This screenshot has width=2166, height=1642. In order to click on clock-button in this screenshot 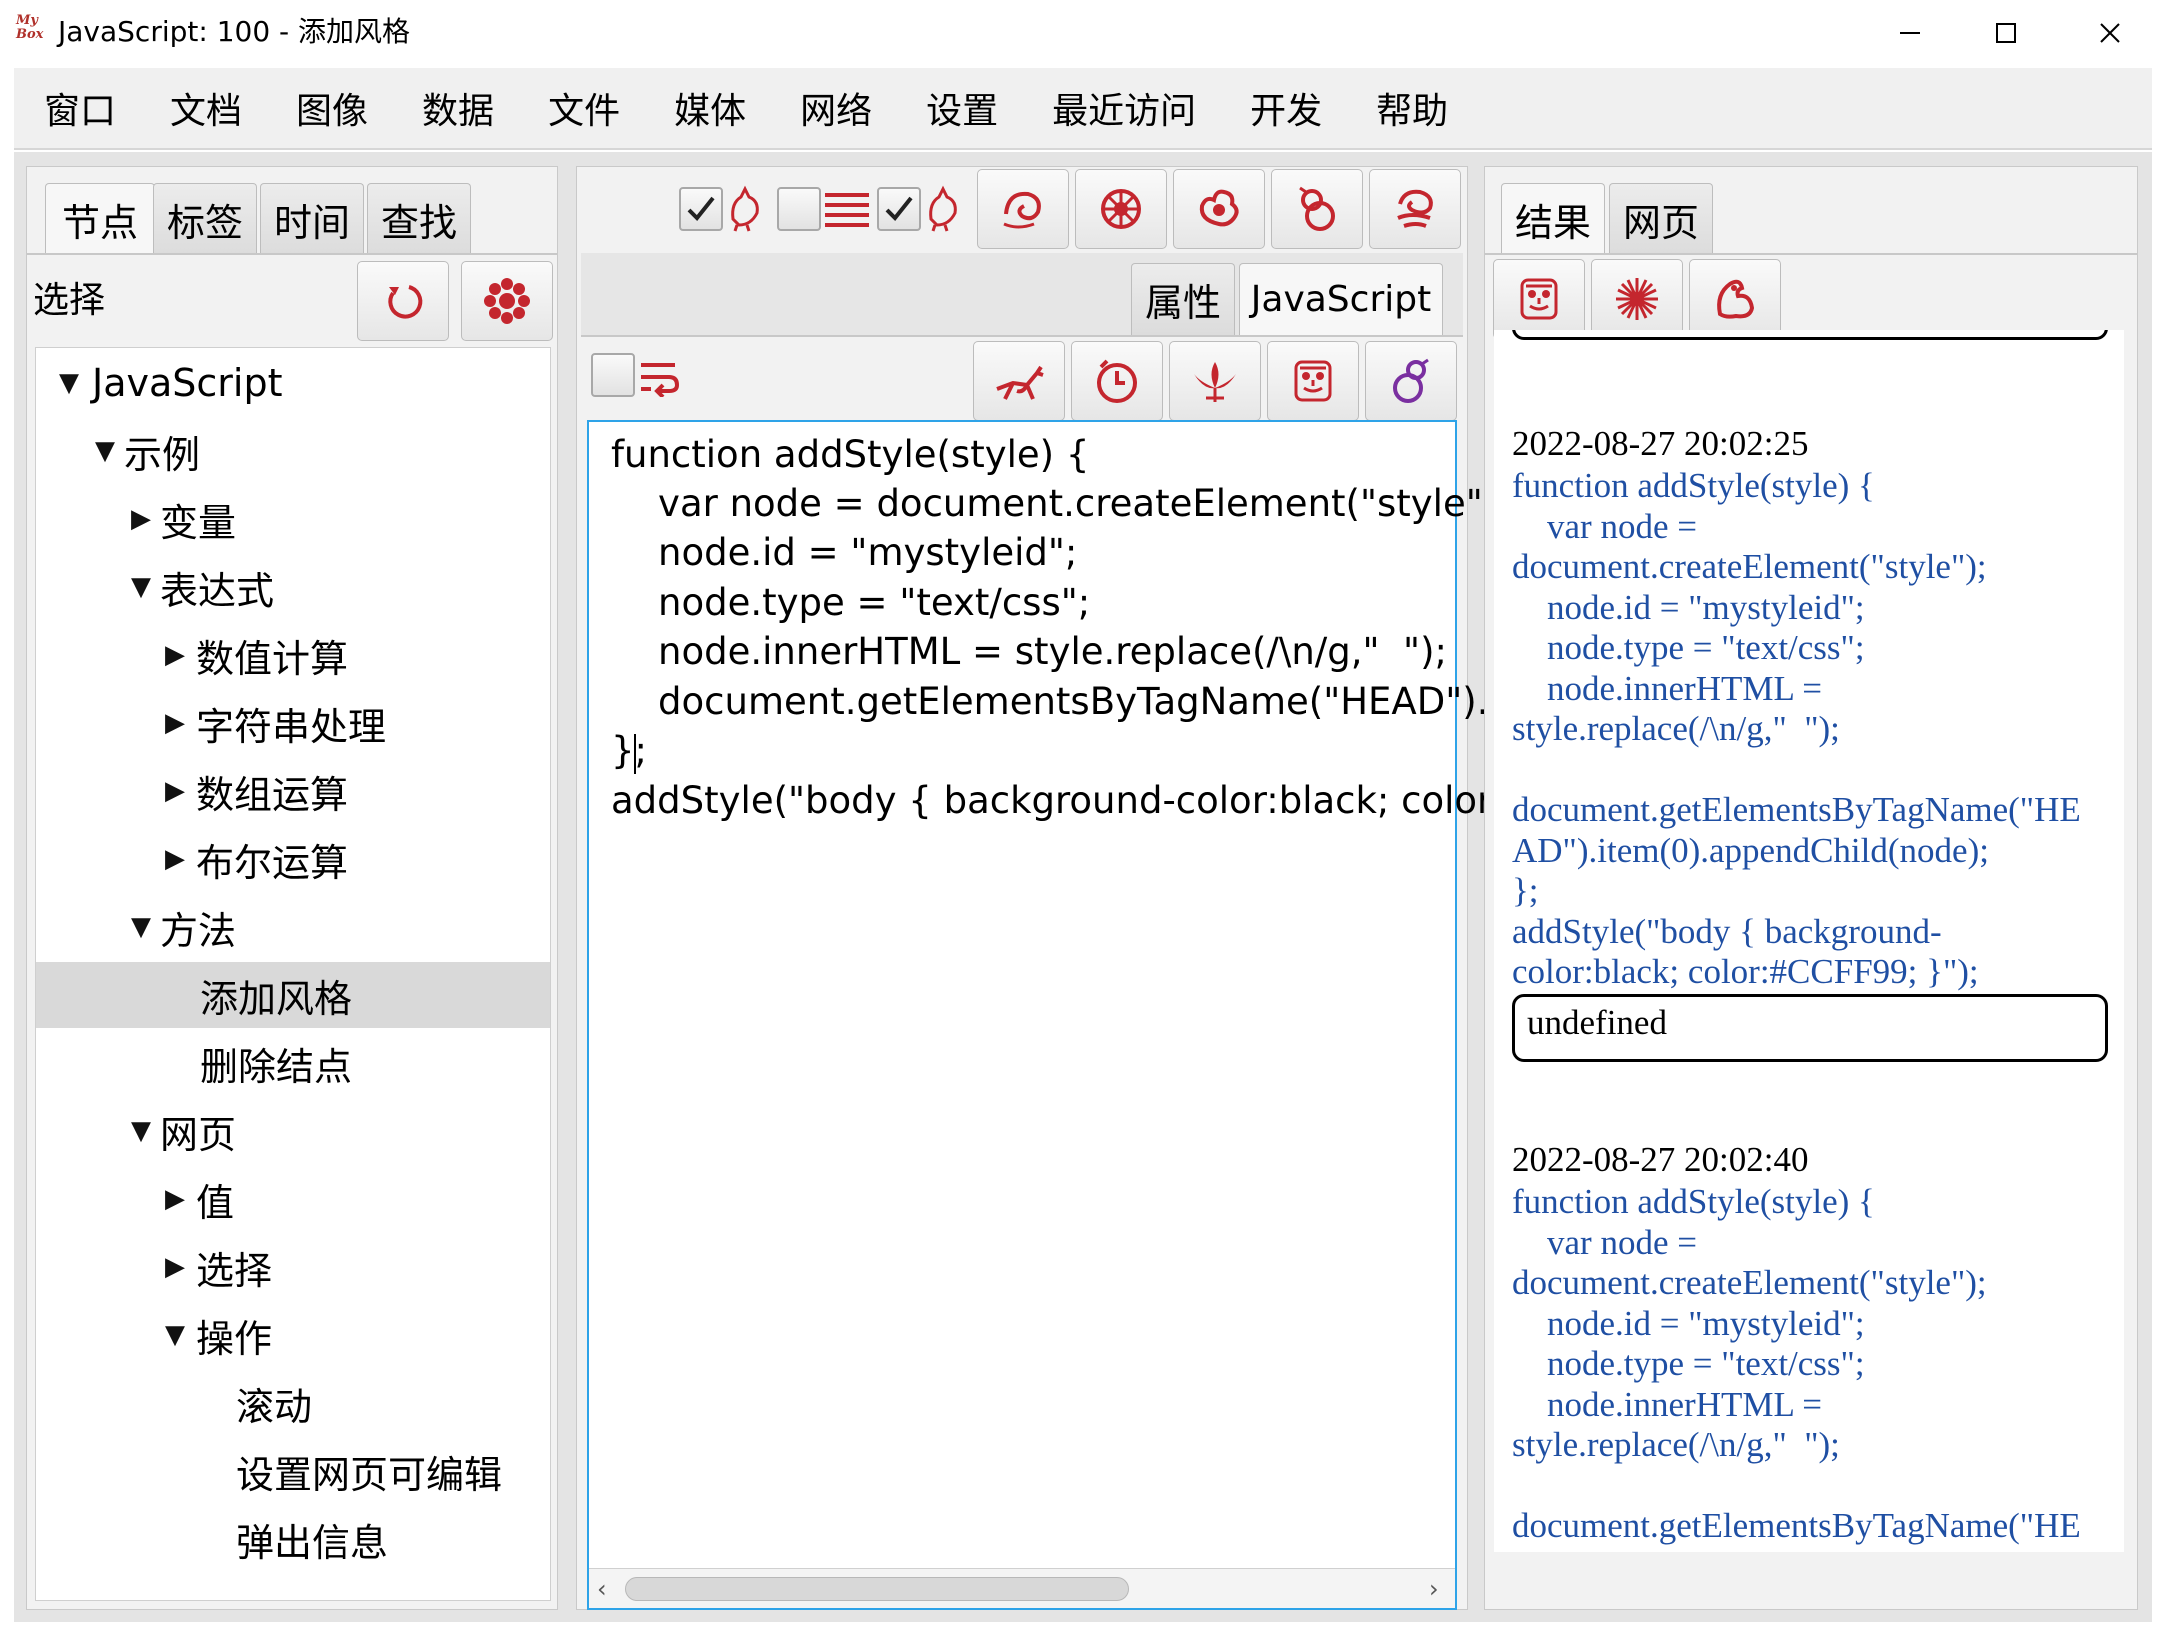, I will do `click(1117, 381)`.